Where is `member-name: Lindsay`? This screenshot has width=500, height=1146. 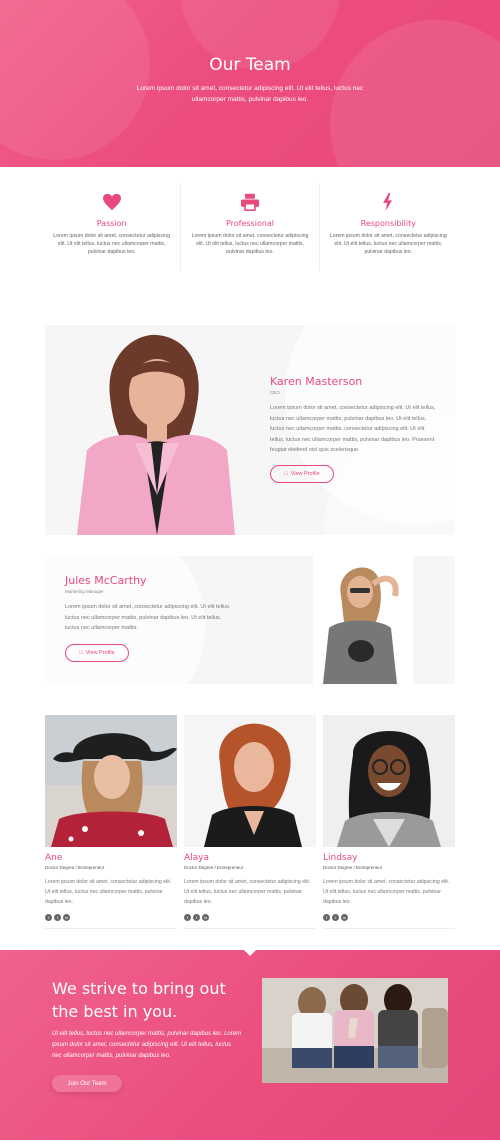 member-name: Lindsay is located at coordinates (340, 858).